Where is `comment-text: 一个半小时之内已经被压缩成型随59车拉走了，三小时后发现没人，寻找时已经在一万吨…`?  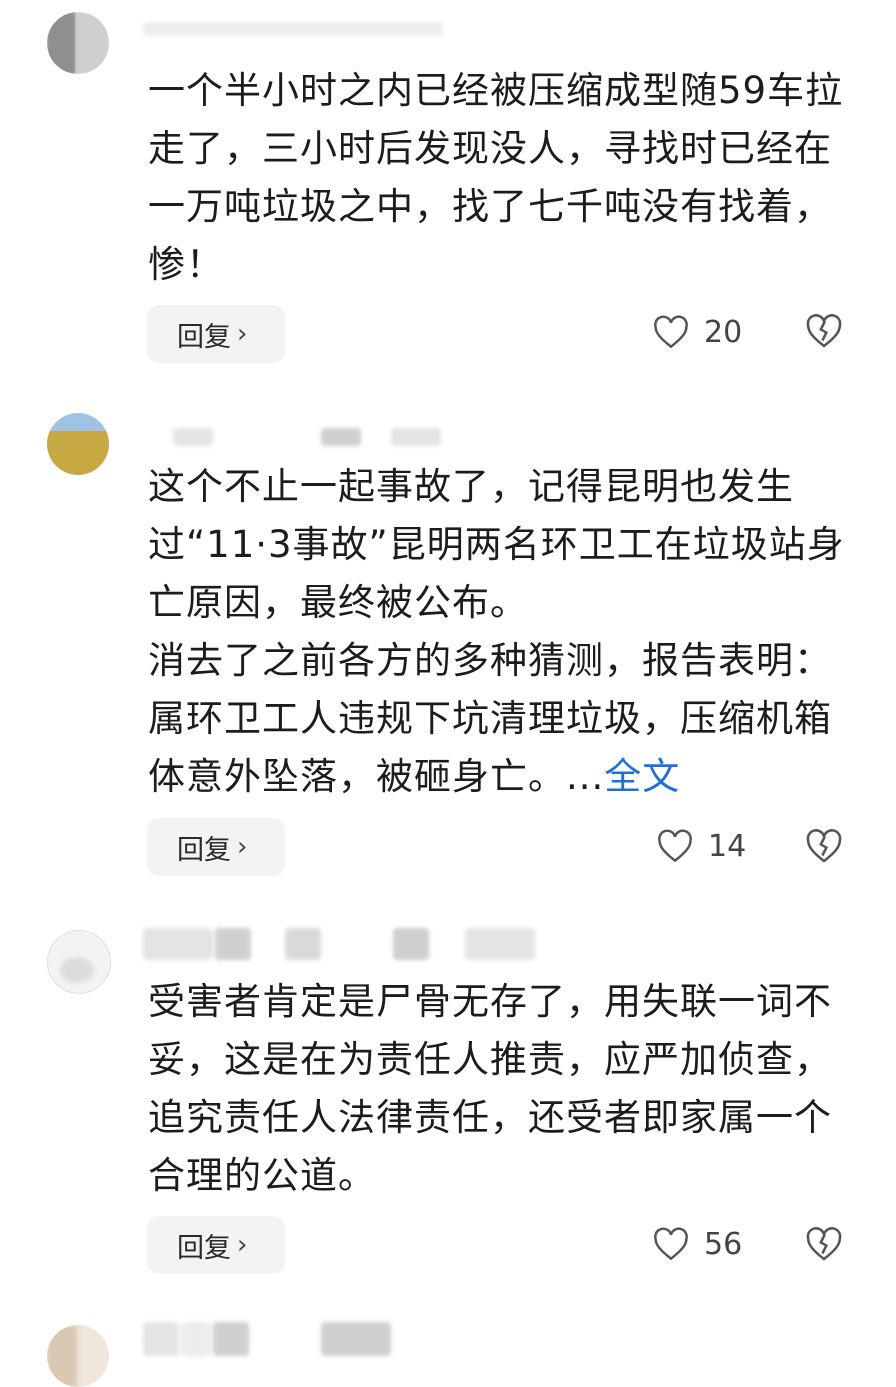 comment-text: 一个半小时之内已经被压缩成型随59车拉走了，三小时后发现没人，寻找时已经在一万吨… is located at coordinates (498, 178).